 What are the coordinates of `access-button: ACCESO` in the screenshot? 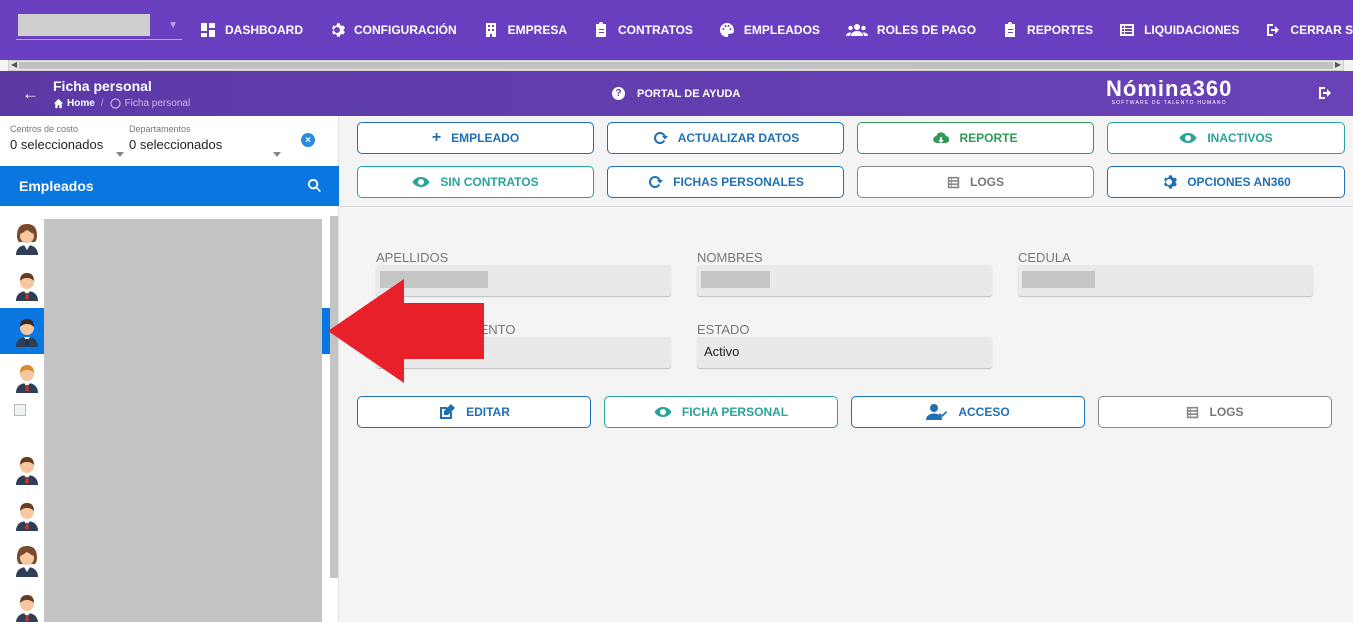 It's located at (968, 412).